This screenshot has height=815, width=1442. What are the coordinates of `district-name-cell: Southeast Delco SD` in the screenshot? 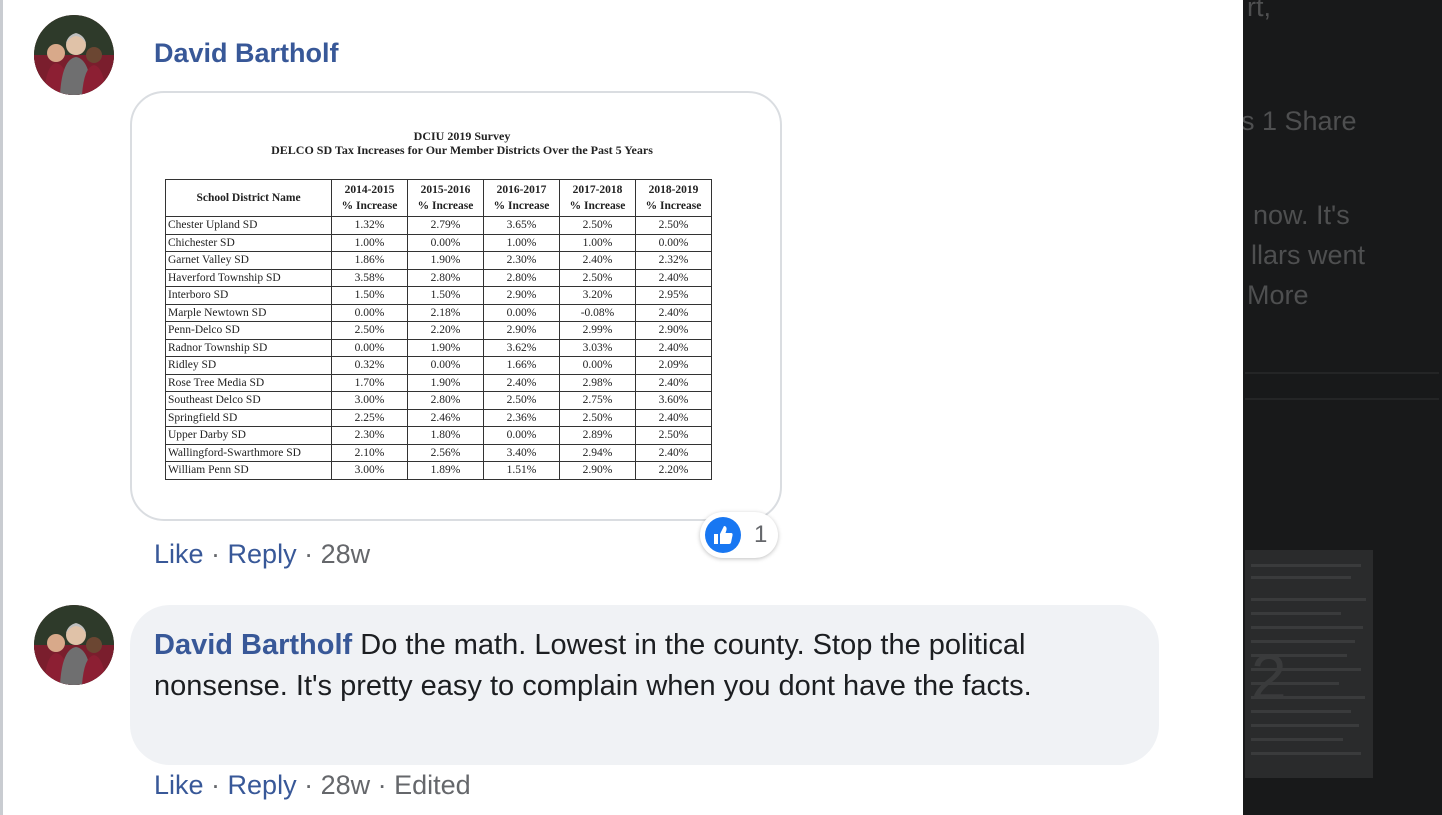 It's located at (248, 400).